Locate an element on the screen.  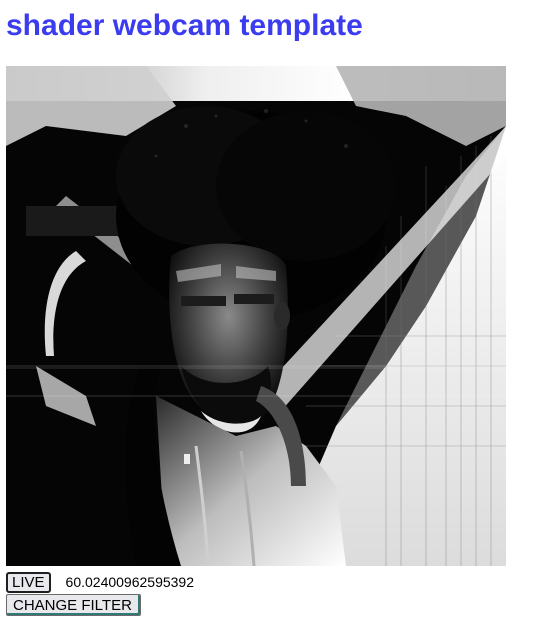
controls-row: LIVE 60.02400962595392 is located at coordinates (100, 582).